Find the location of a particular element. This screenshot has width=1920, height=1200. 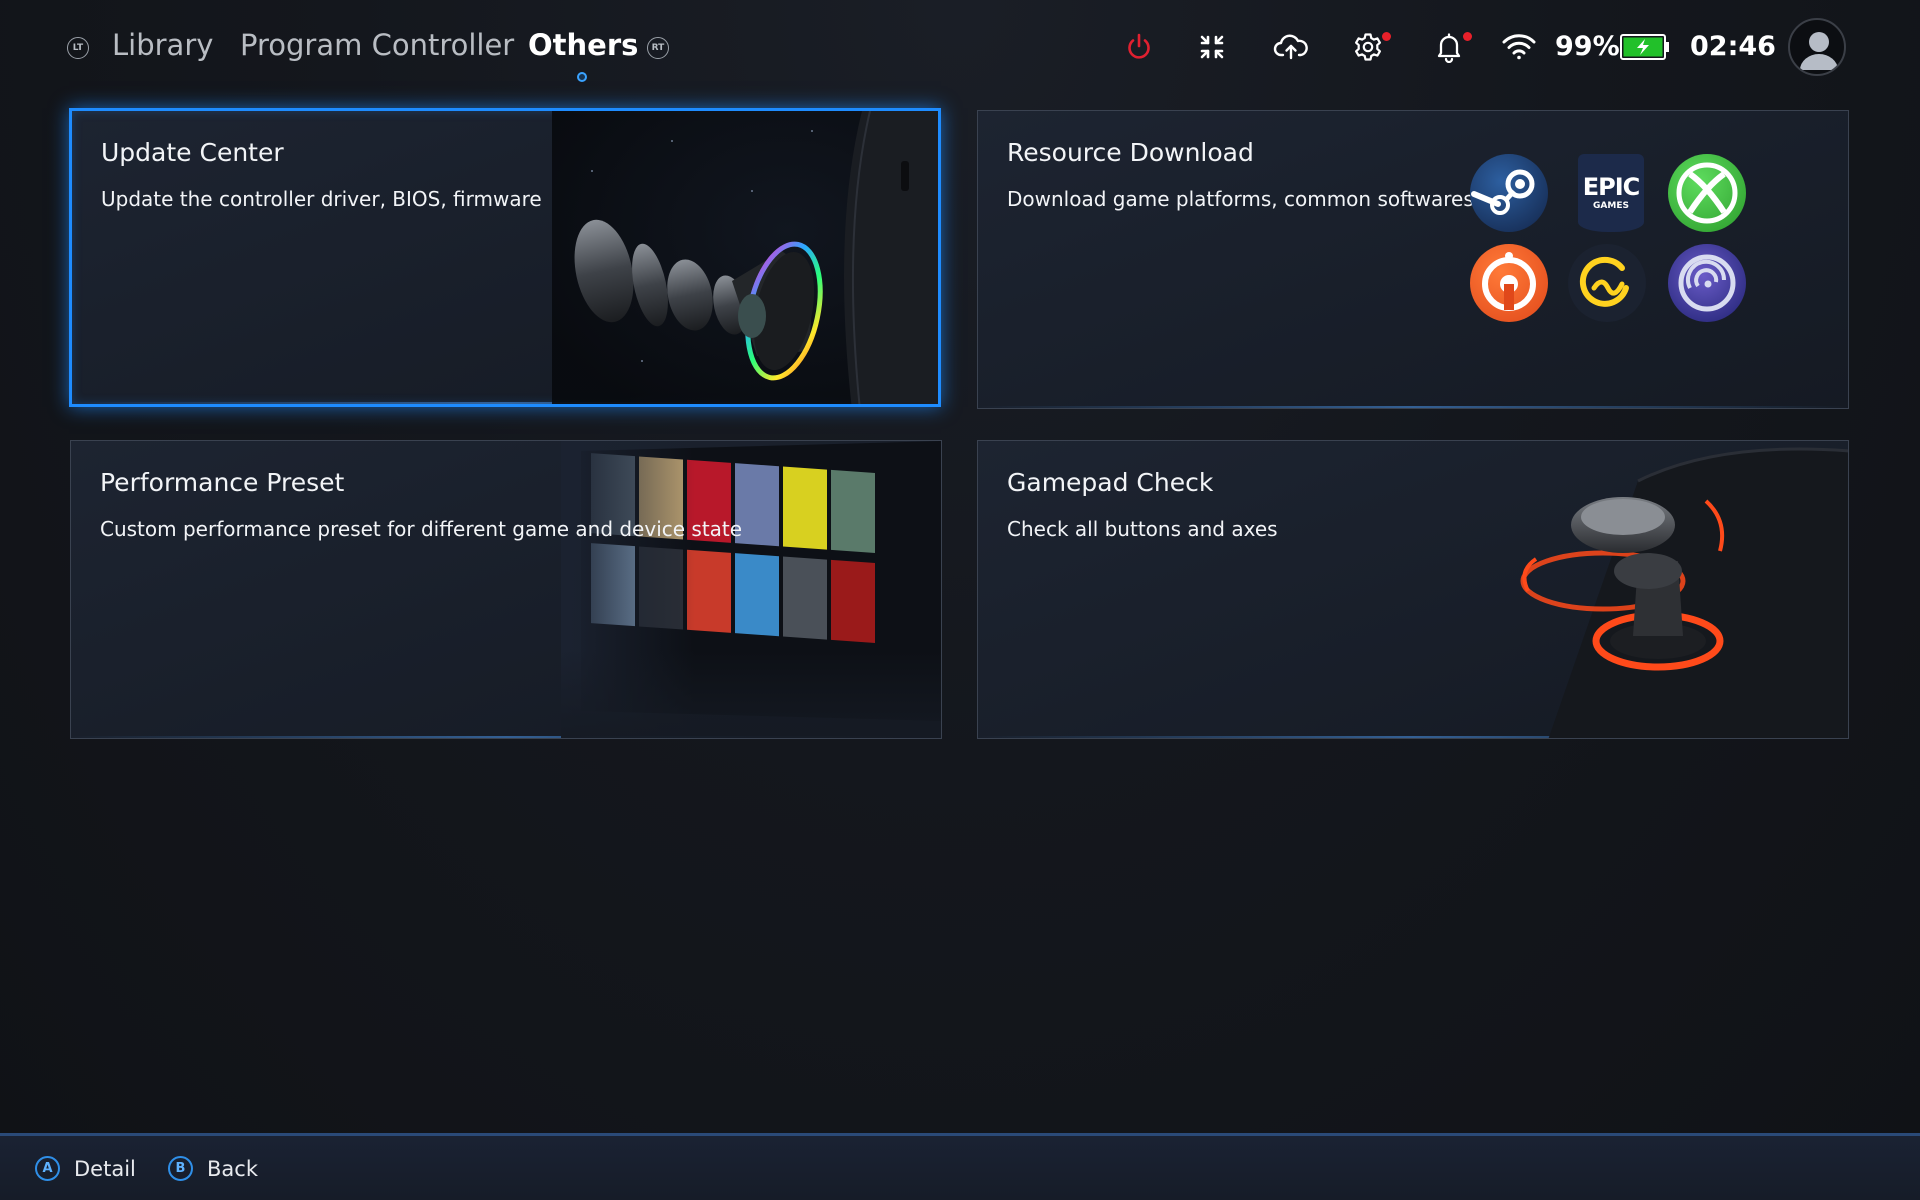

lt-button-badge: LT is located at coordinates (78, 48).